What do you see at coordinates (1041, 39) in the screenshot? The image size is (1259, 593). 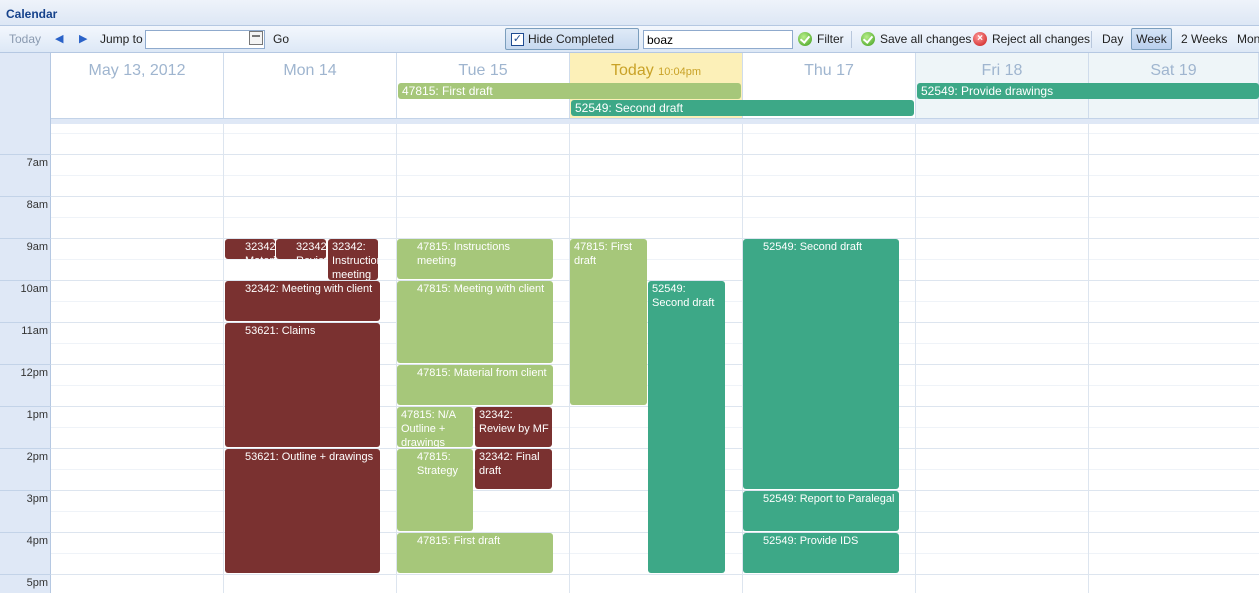 I see `reject-all-button: Reject all changes` at bounding box center [1041, 39].